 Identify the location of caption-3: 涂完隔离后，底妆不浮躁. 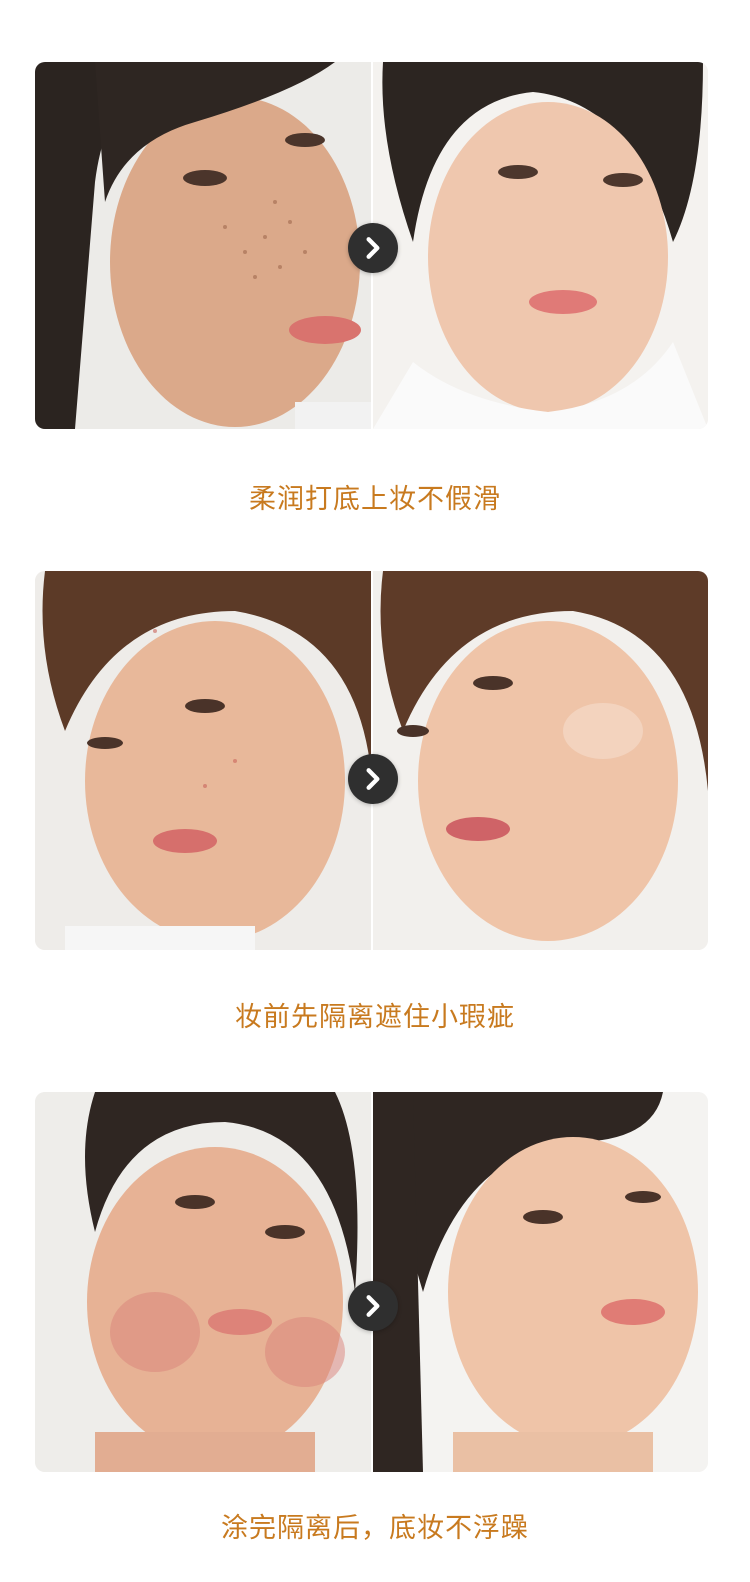
(375, 1528).